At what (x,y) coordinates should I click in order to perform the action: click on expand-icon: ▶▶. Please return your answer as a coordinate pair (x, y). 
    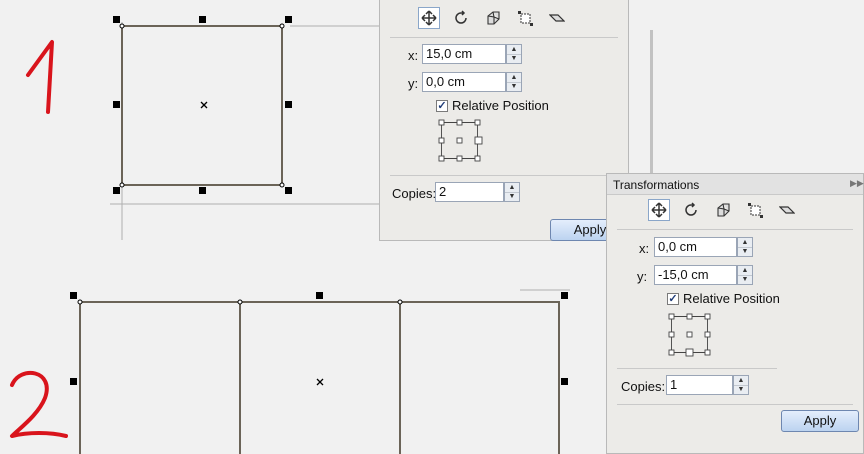
    Looking at the image, I should click on (857, 183).